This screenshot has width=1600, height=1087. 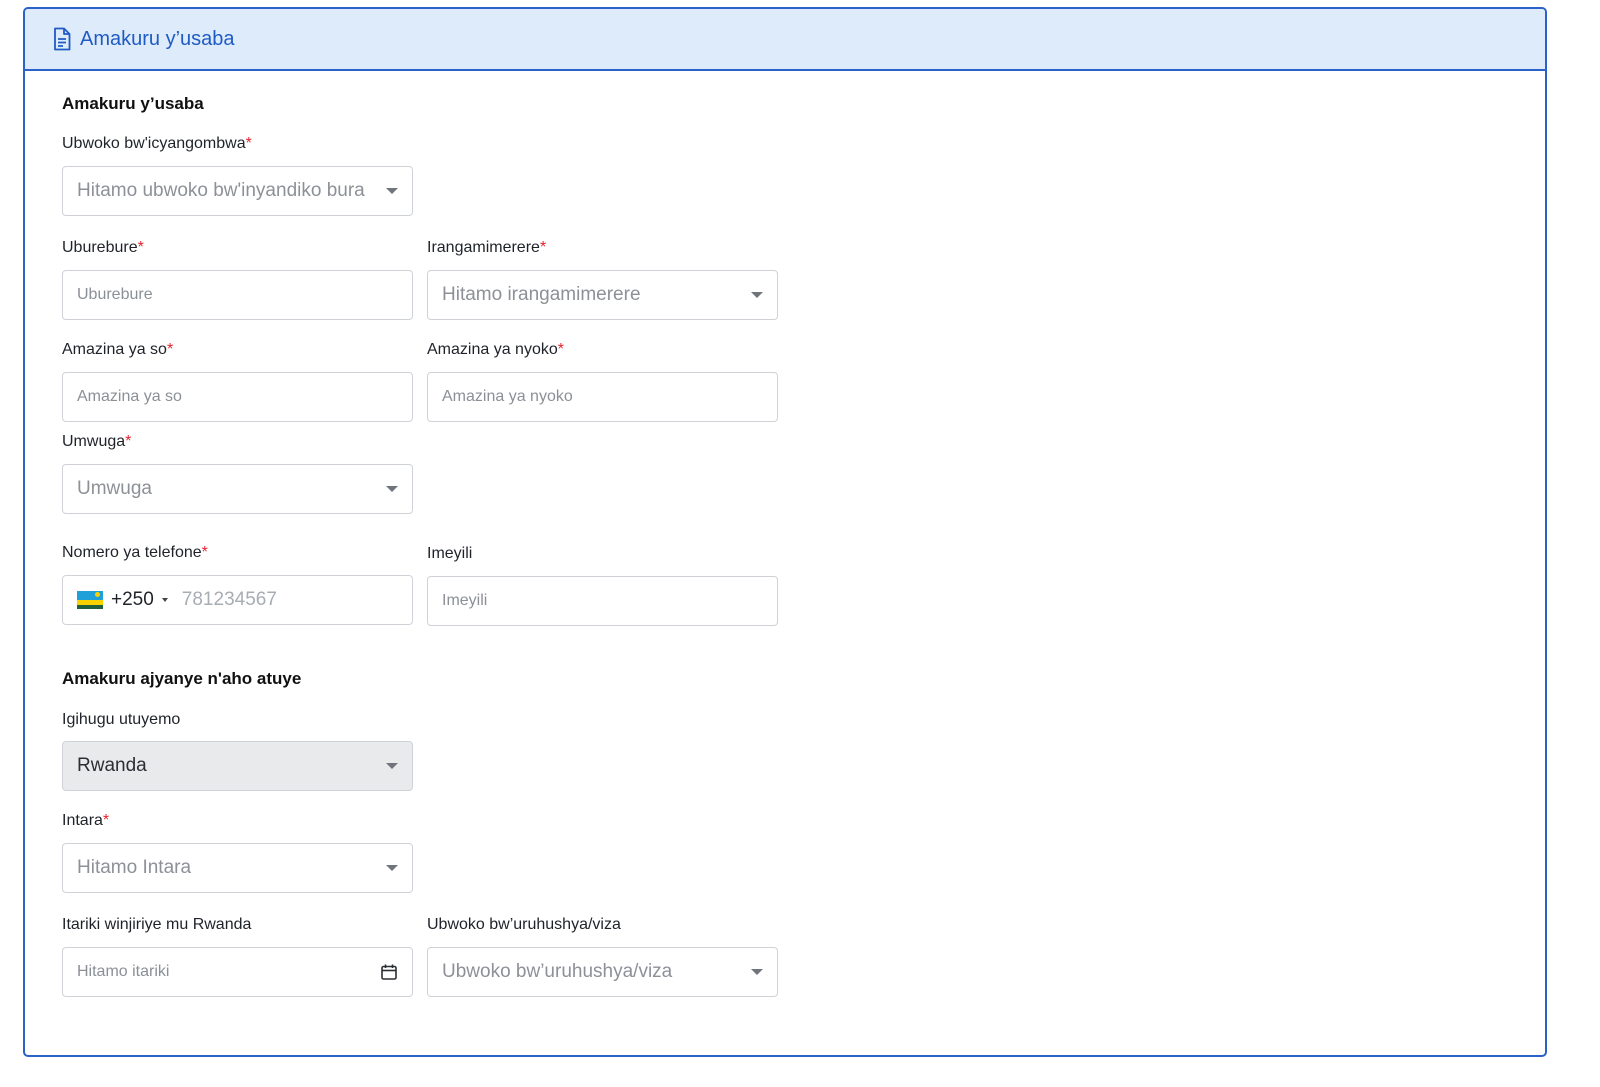 I want to click on profession-label: Umwuga*, so click(x=97, y=441).